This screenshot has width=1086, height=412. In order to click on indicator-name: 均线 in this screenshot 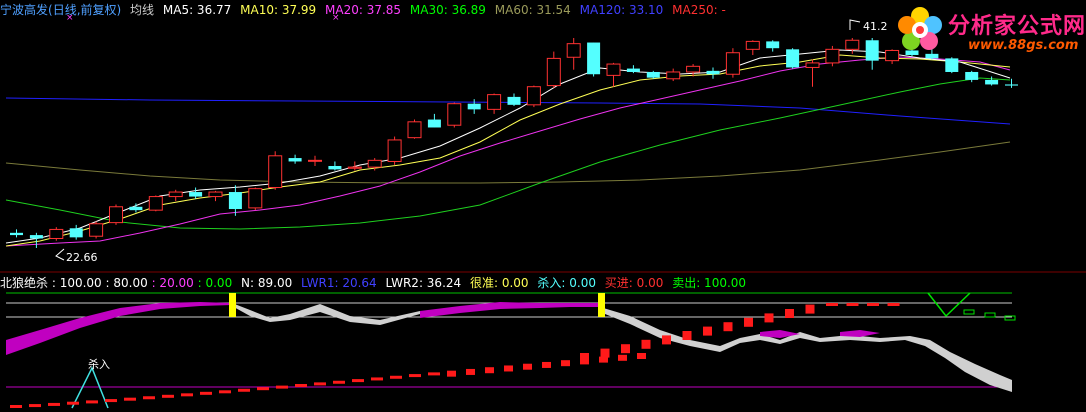, I will do `click(142, 10)`.